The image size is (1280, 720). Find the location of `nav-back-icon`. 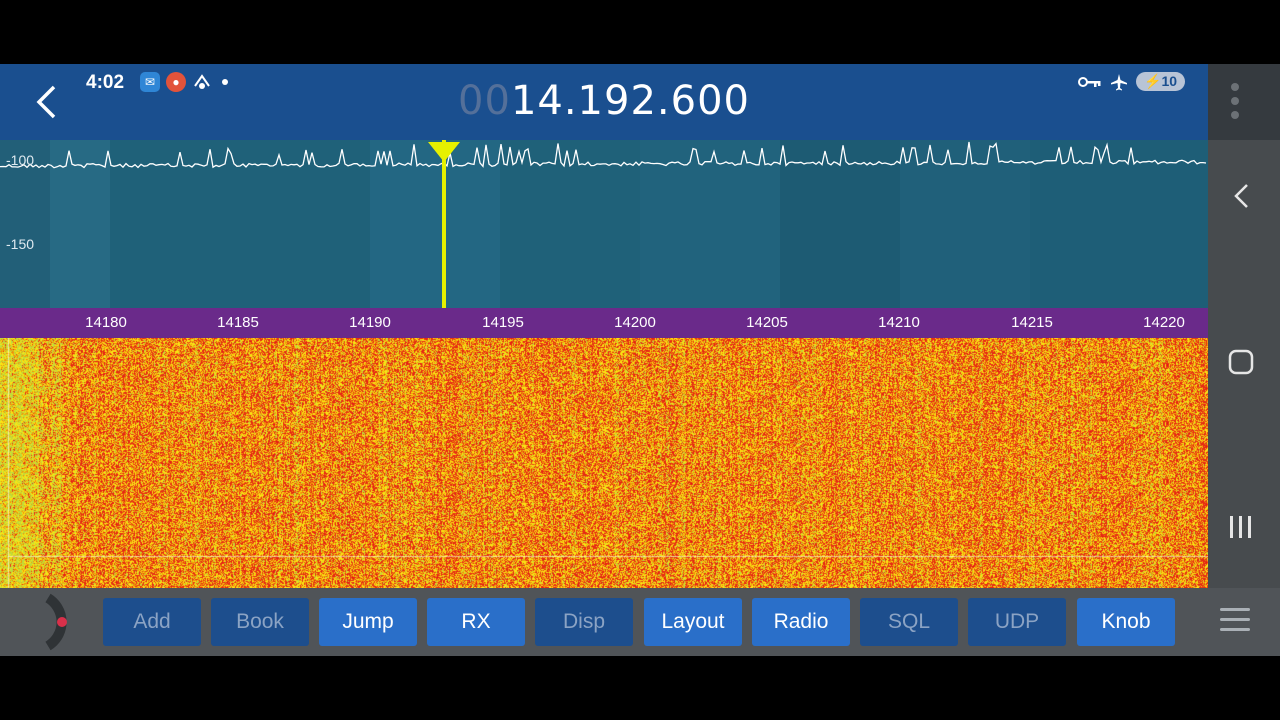

nav-back-icon is located at coordinates (1241, 196).